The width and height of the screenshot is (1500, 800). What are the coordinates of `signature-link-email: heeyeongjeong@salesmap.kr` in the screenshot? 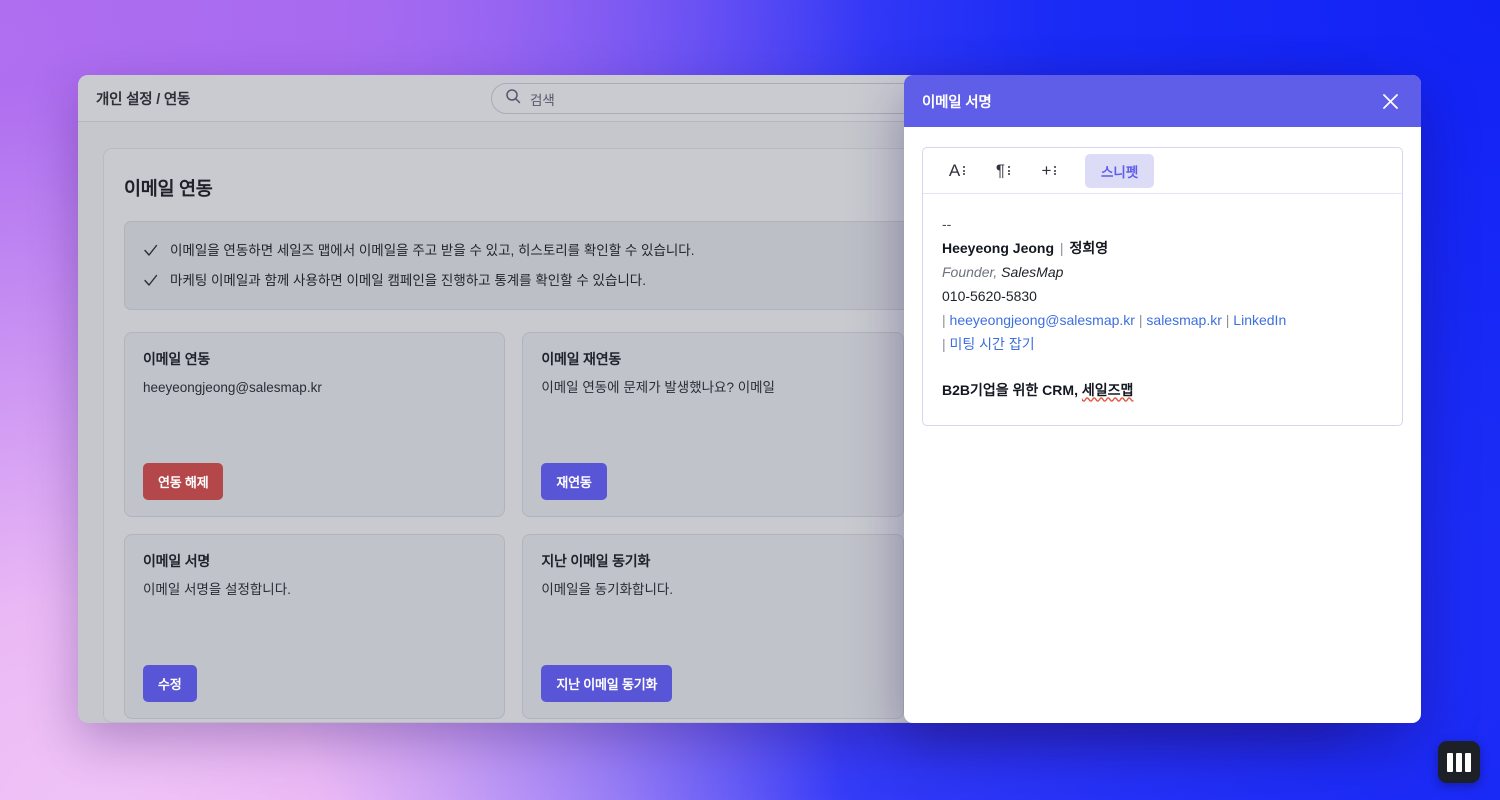 It's located at (1042, 320).